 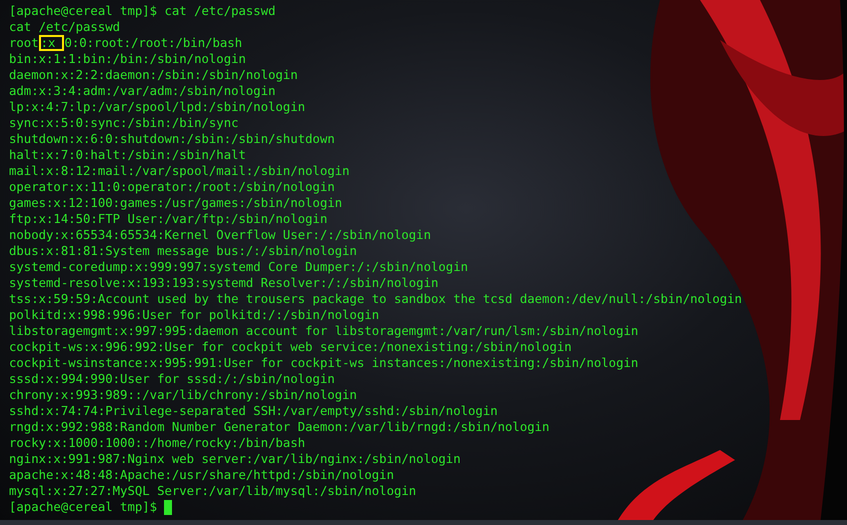 What do you see at coordinates (51, 43) in the screenshot?
I see `highlighted-text: :x` at bounding box center [51, 43].